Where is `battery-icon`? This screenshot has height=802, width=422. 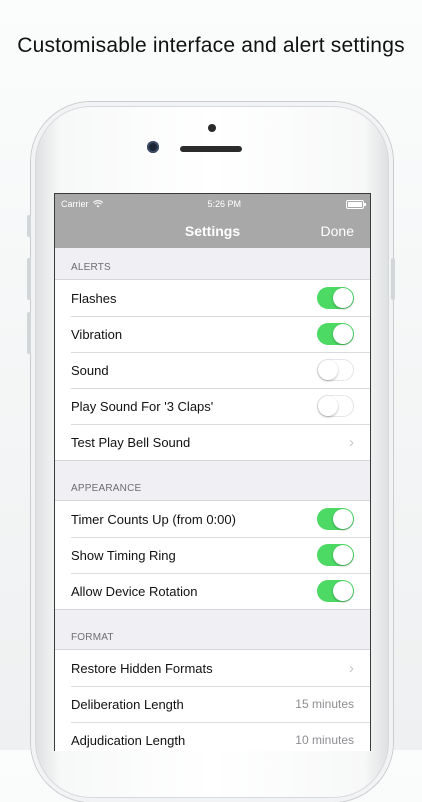
battery-icon is located at coordinates (355, 204).